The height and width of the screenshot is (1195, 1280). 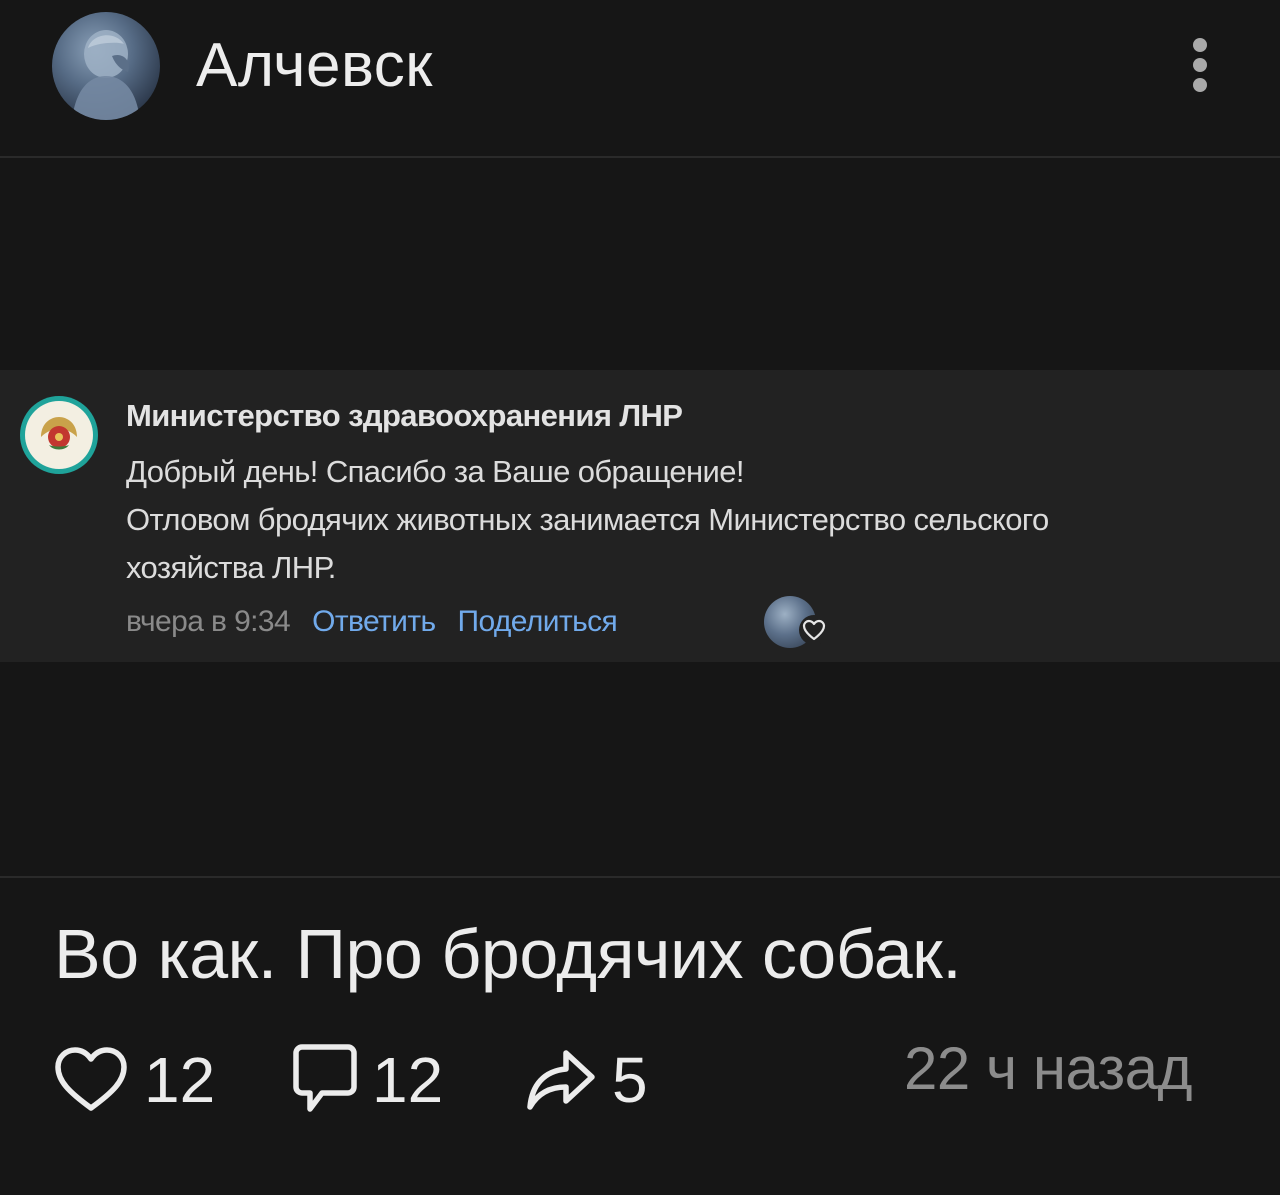 What do you see at coordinates (1200, 45) in the screenshot?
I see `more-vertical-icon` at bounding box center [1200, 45].